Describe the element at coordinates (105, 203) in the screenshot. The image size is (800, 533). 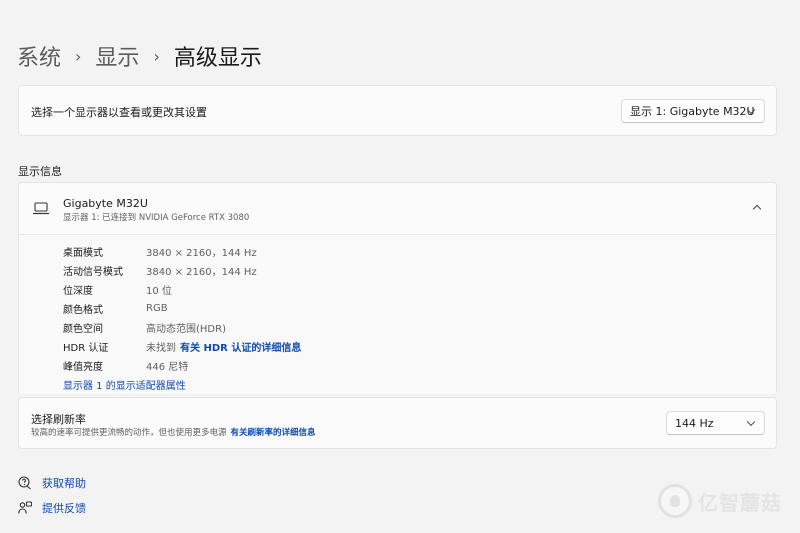
I see `monitor-name: Gigabyte M32U` at that location.